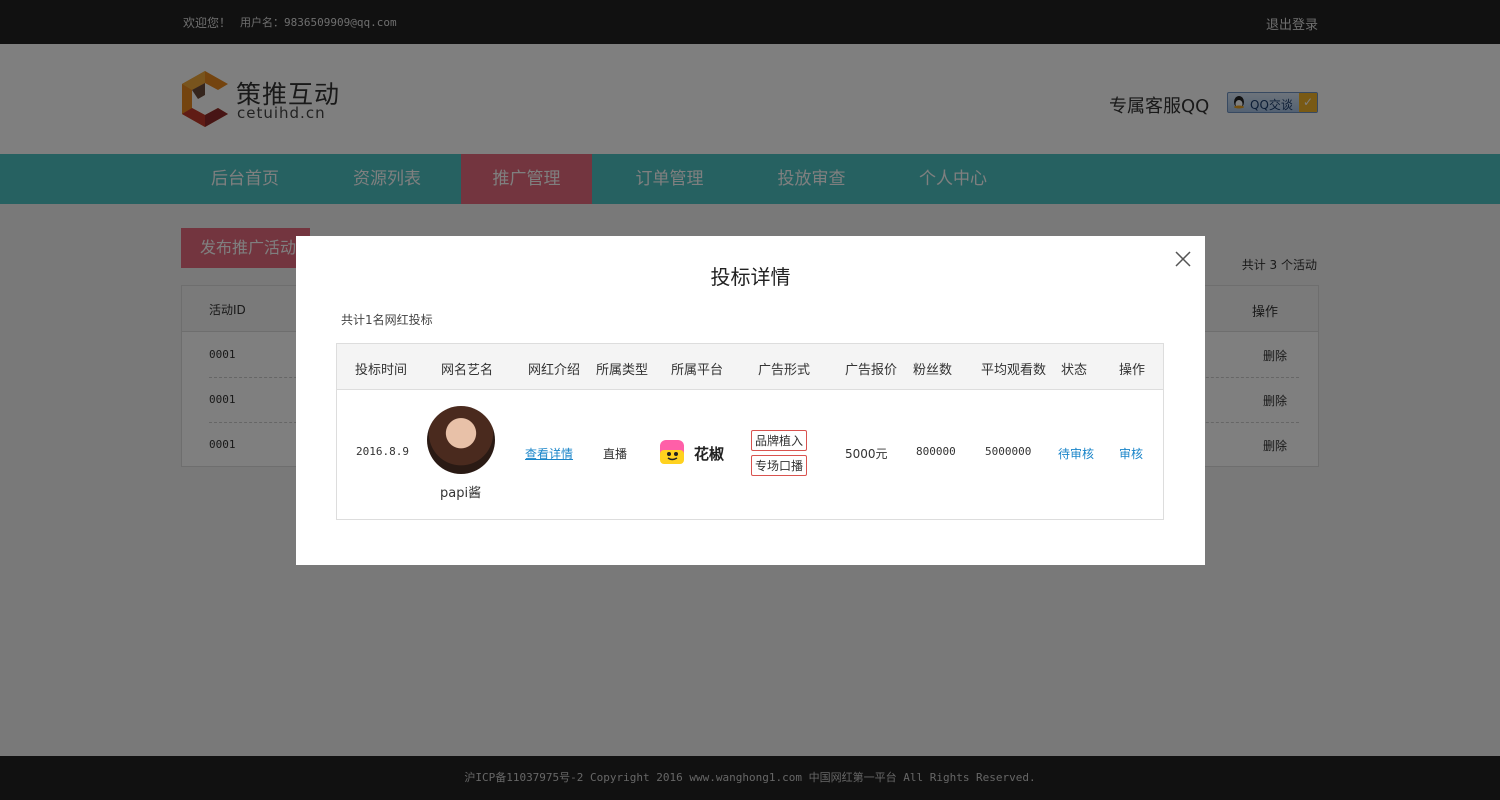 The image size is (1500, 800). I want to click on avatar, so click(461, 440).